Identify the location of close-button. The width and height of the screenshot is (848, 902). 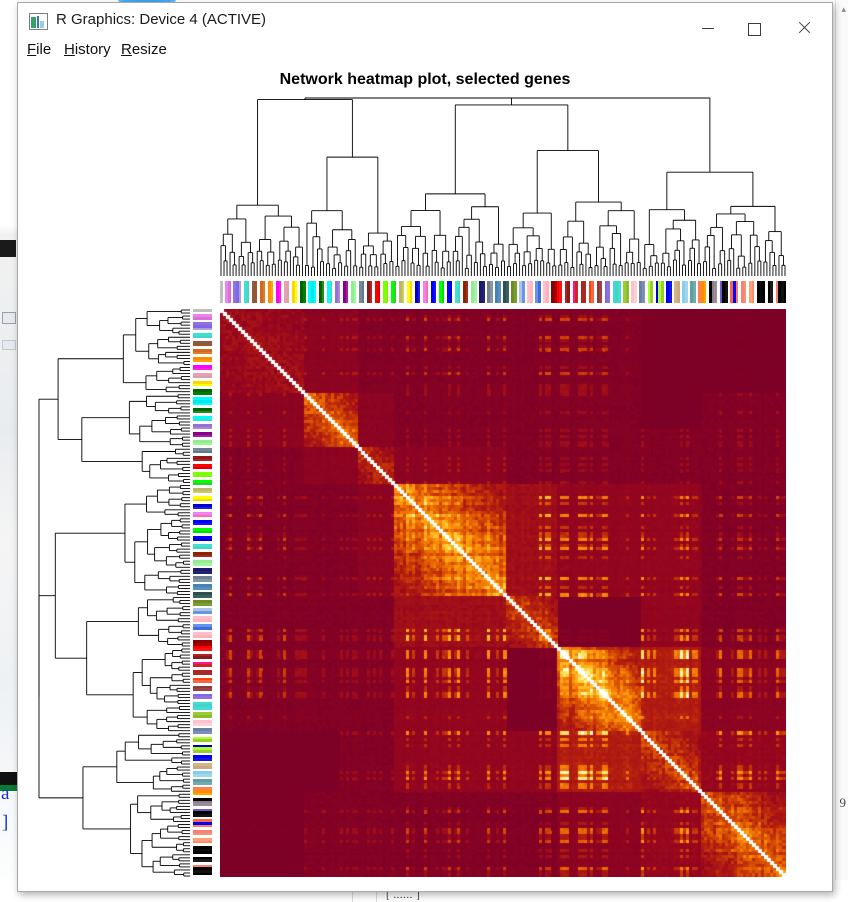
(804, 19).